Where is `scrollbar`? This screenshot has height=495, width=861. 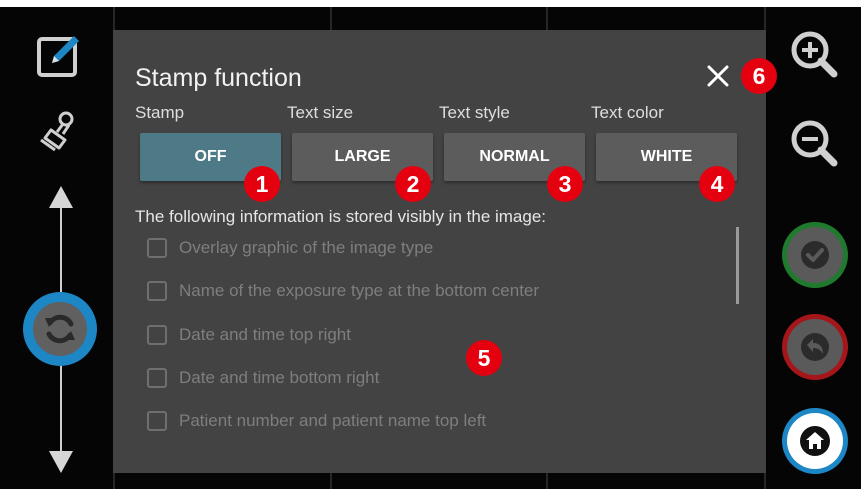 scrollbar is located at coordinates (737, 265).